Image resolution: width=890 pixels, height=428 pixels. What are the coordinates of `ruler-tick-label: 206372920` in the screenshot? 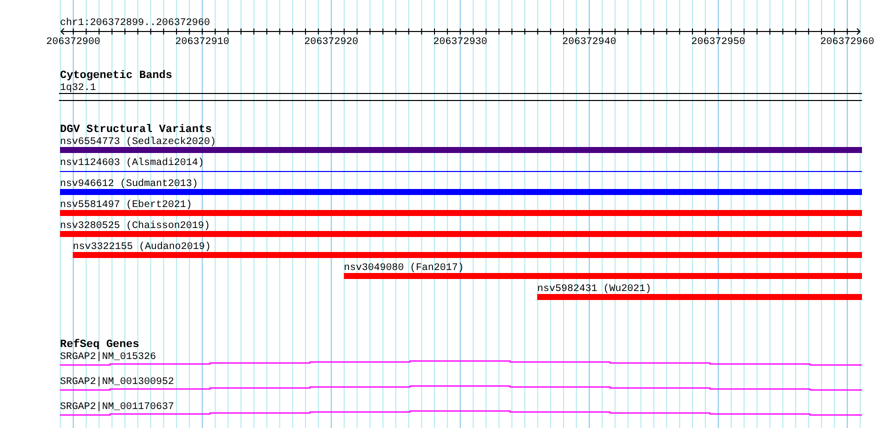 It's located at (331, 42).